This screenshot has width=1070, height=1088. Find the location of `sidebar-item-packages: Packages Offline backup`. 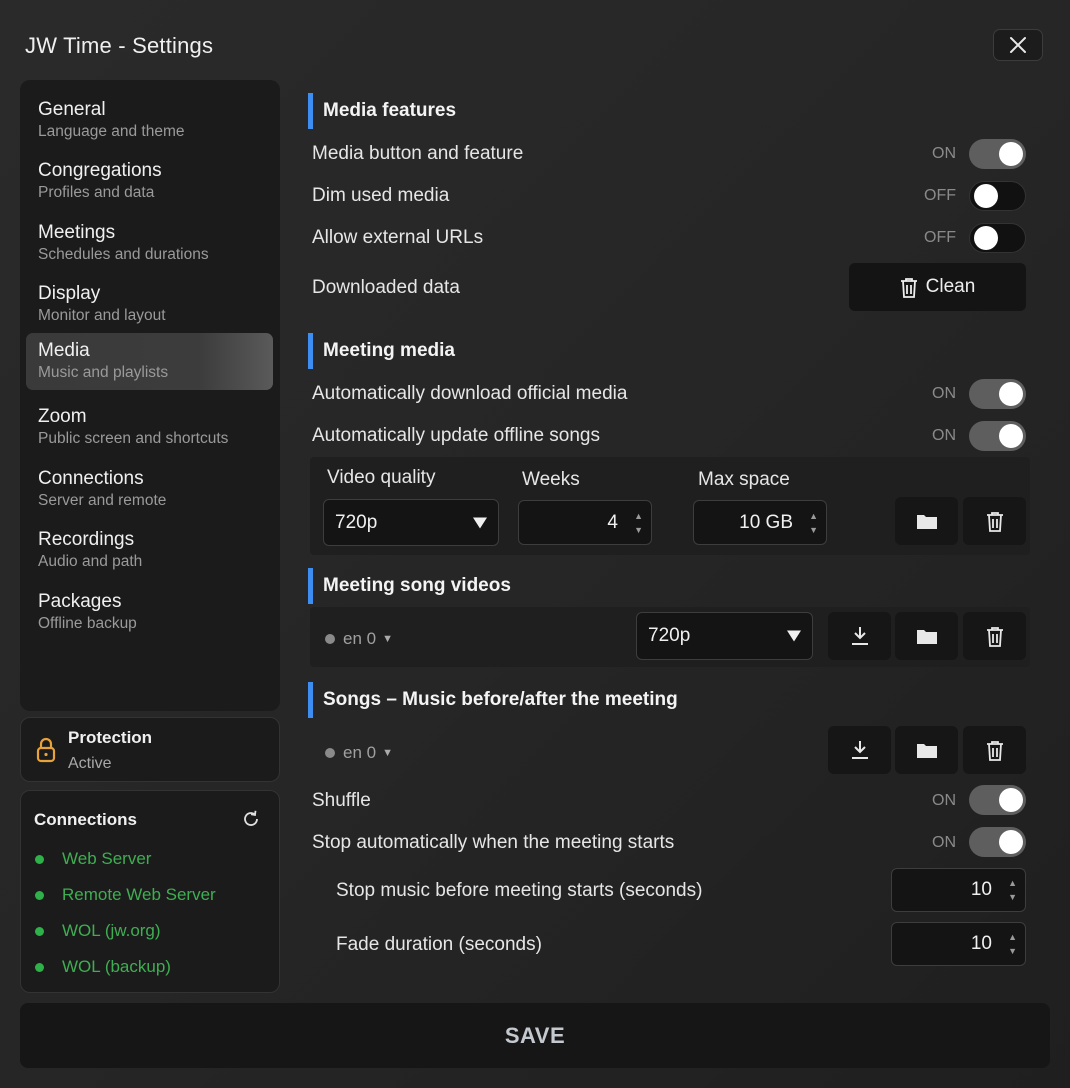

sidebar-item-packages: Packages Offline backup is located at coordinates (149, 612).